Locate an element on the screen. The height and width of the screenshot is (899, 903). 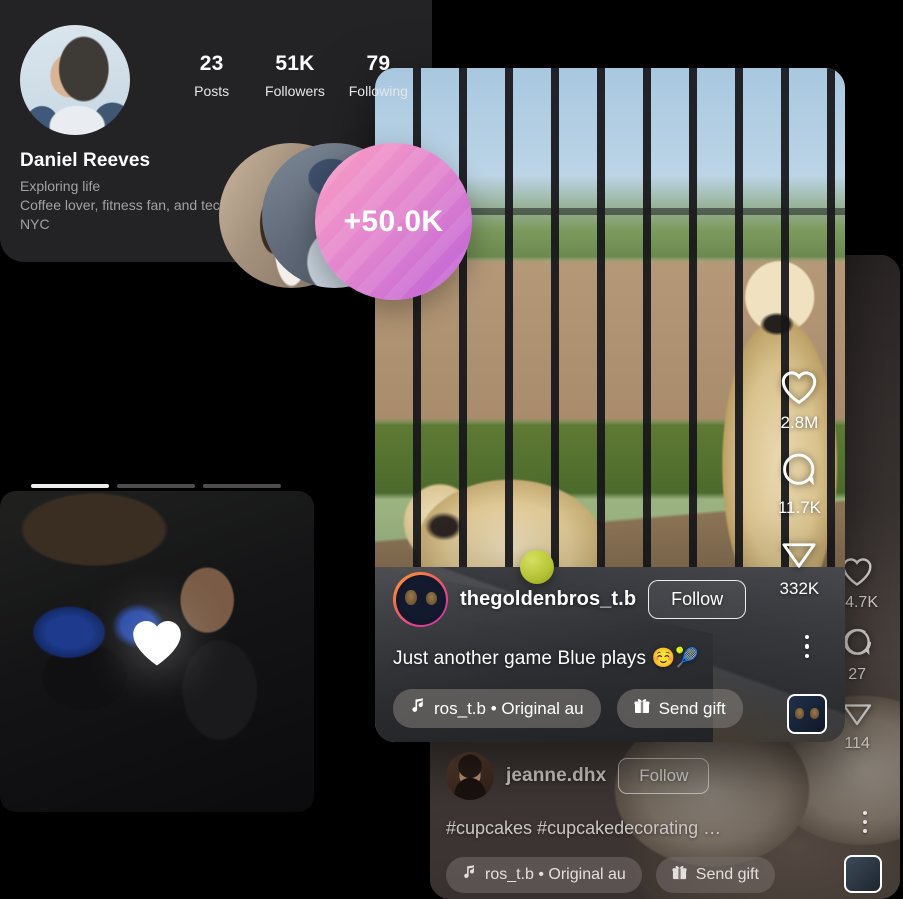
background-share-count: 114 is located at coordinates (857, 743).